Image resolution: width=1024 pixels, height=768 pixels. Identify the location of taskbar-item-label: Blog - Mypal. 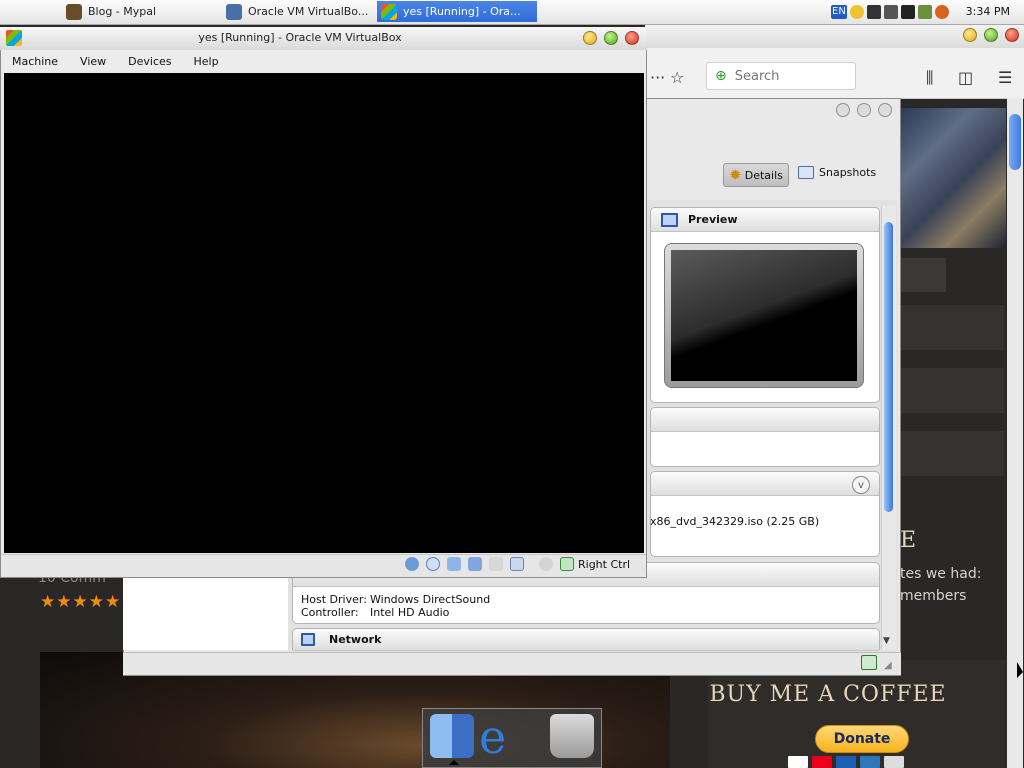
(122, 11).